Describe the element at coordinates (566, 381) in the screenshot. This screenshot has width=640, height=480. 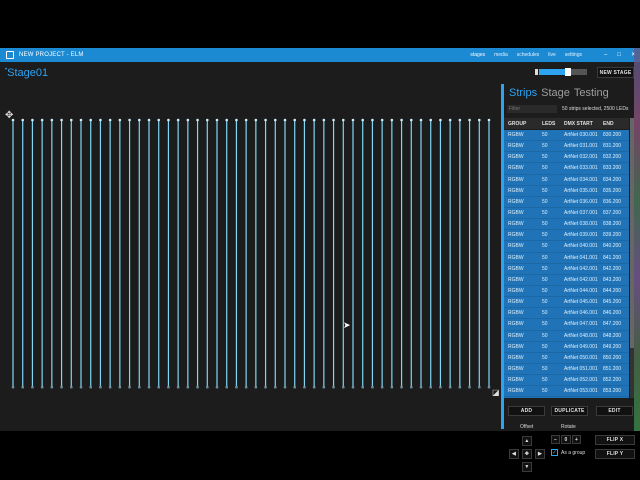
I see `table-row: RGBW 50 ArtNet 052.001 852.200` at that location.